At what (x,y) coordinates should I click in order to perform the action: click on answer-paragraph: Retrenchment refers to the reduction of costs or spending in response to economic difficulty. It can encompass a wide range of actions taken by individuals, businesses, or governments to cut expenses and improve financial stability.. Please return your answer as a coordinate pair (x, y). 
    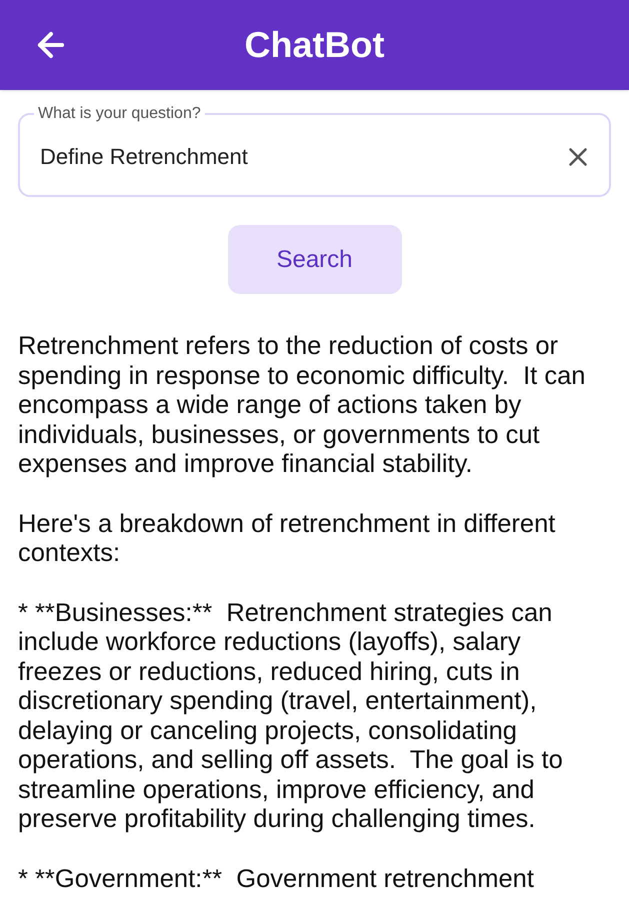
    Looking at the image, I should click on (302, 406).